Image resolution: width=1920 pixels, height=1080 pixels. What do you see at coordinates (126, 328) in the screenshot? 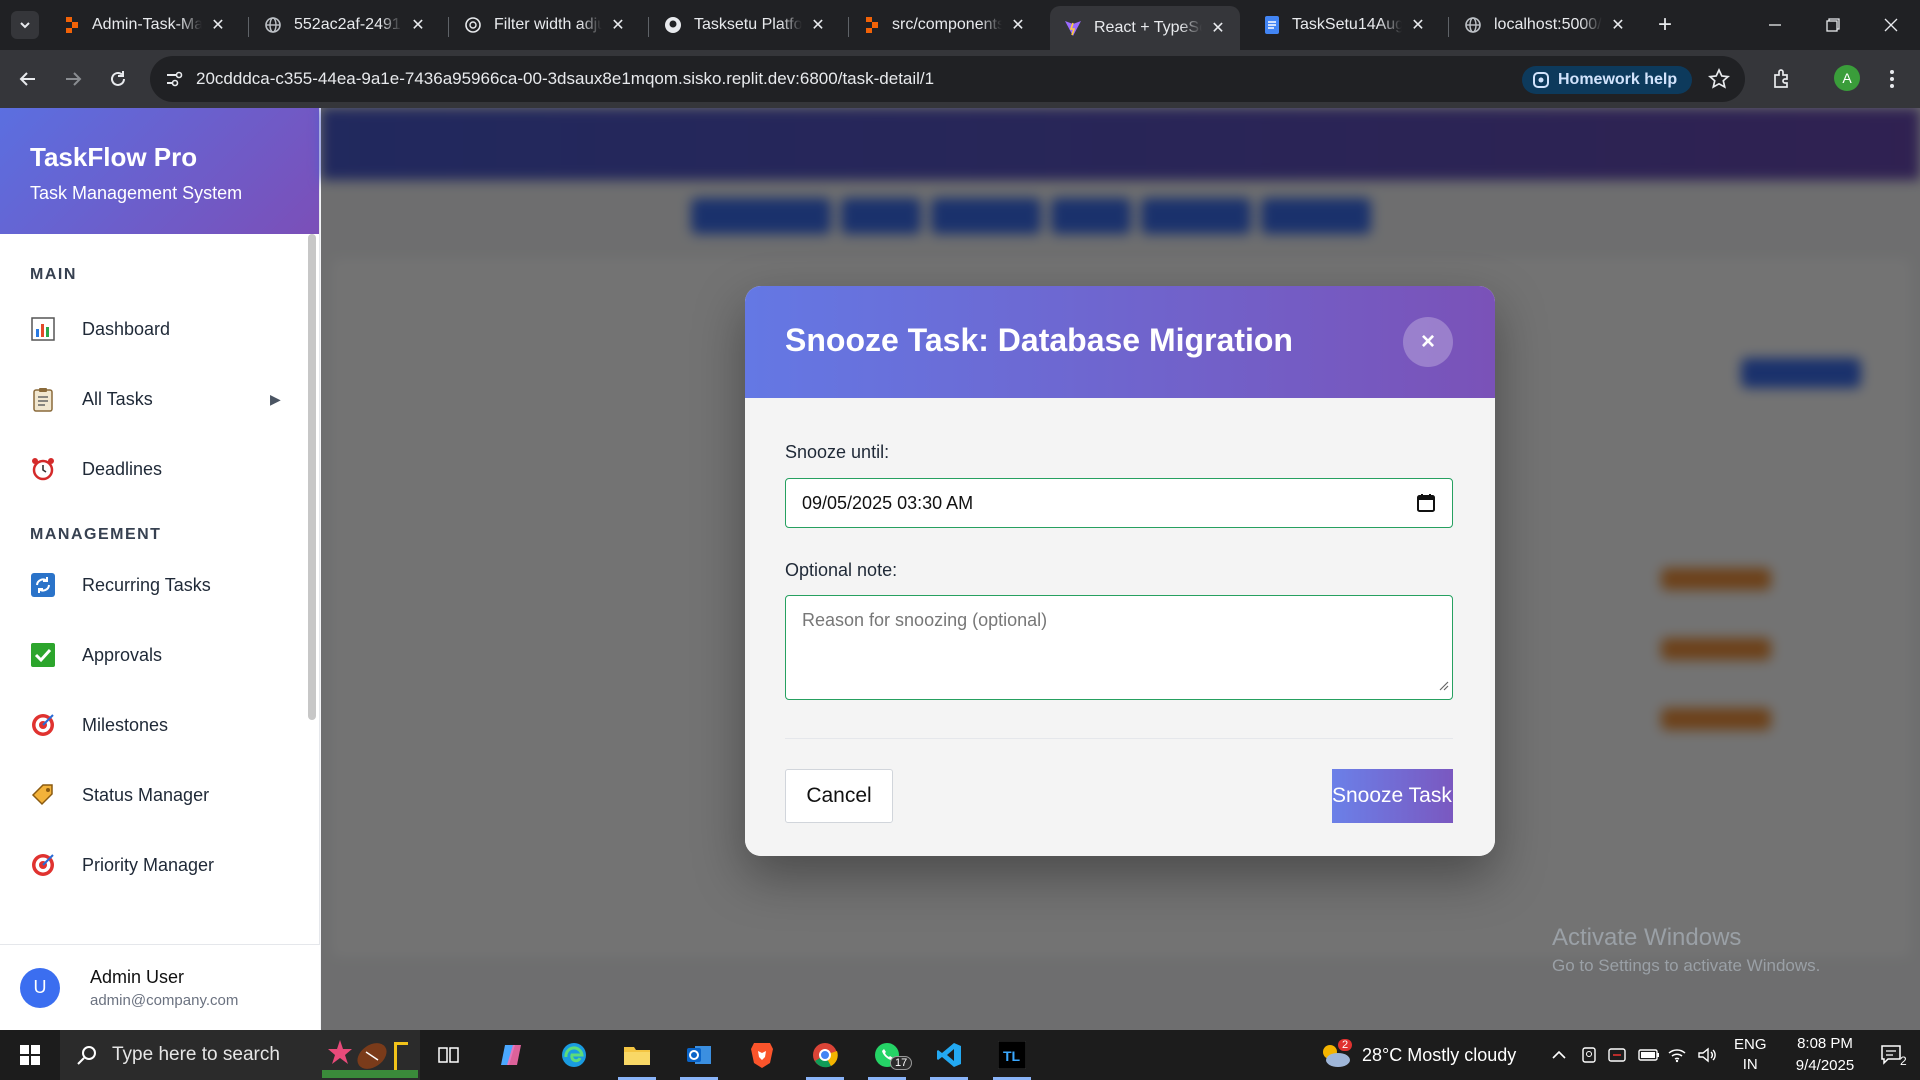
I see `sidebar-item-label: Dashboard` at bounding box center [126, 328].